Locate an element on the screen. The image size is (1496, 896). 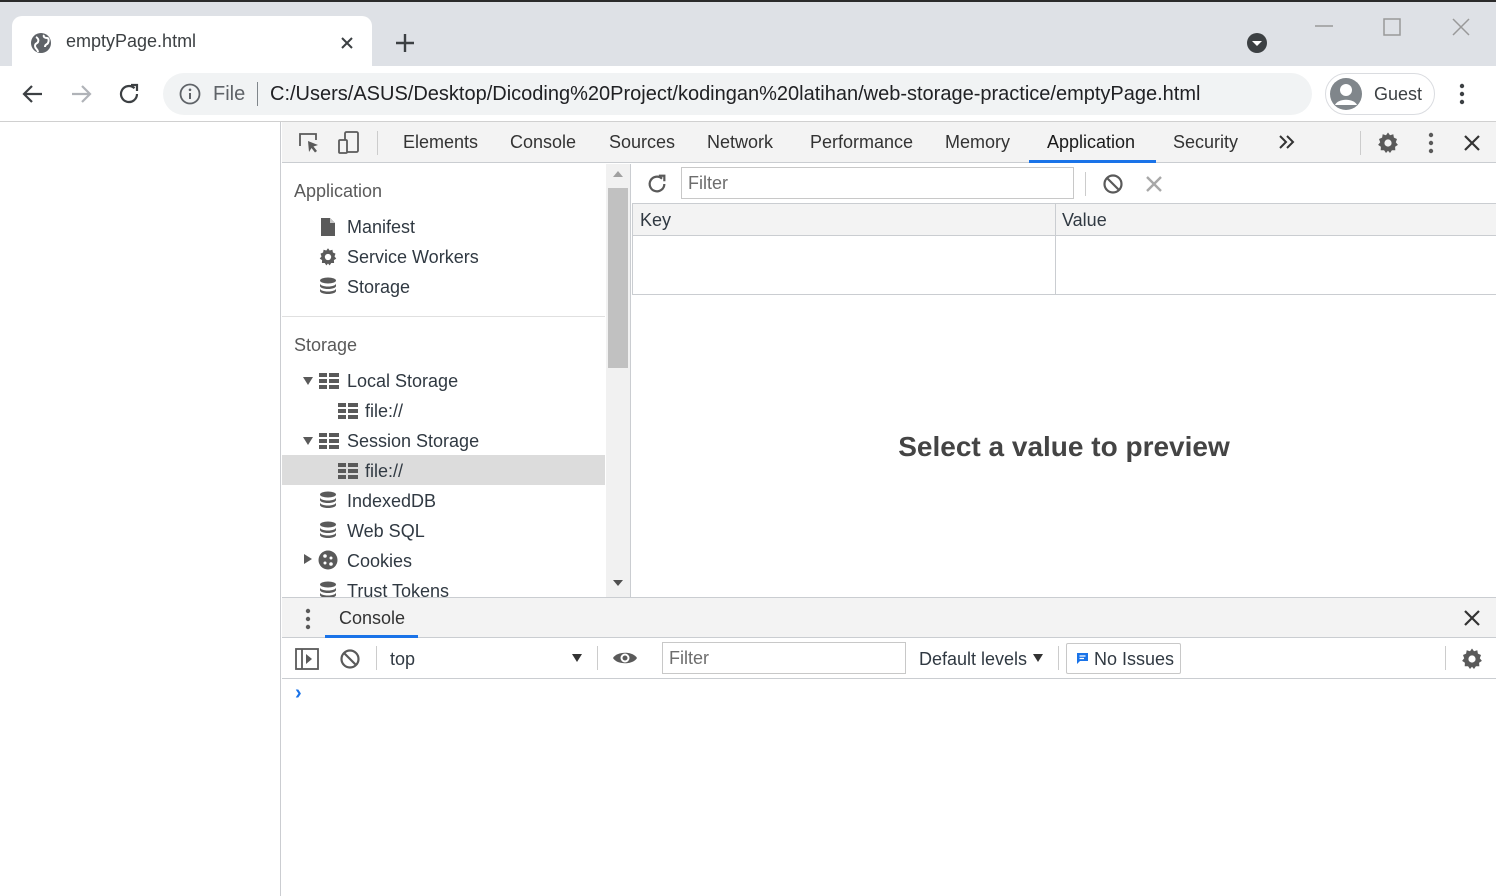
close-drawer-icon is located at coordinates (1472, 618).